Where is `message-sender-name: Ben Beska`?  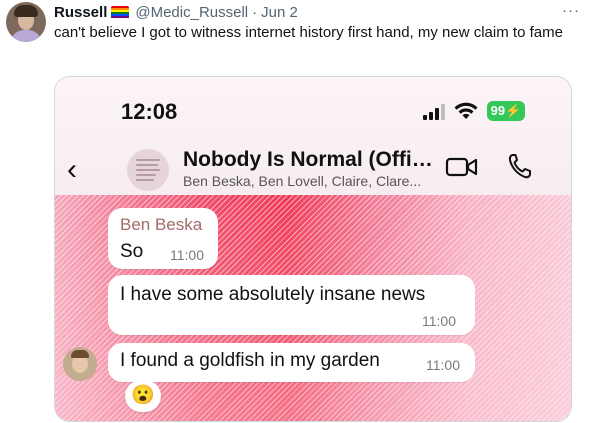 message-sender-name: Ben Beska is located at coordinates (161, 225).